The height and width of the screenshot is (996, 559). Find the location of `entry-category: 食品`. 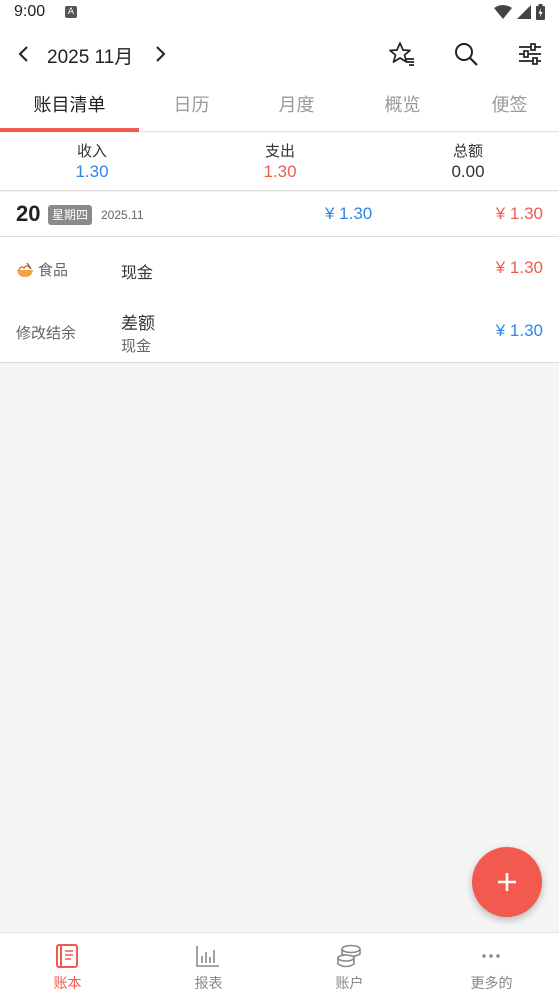

entry-category: 食品 is located at coordinates (42, 269).